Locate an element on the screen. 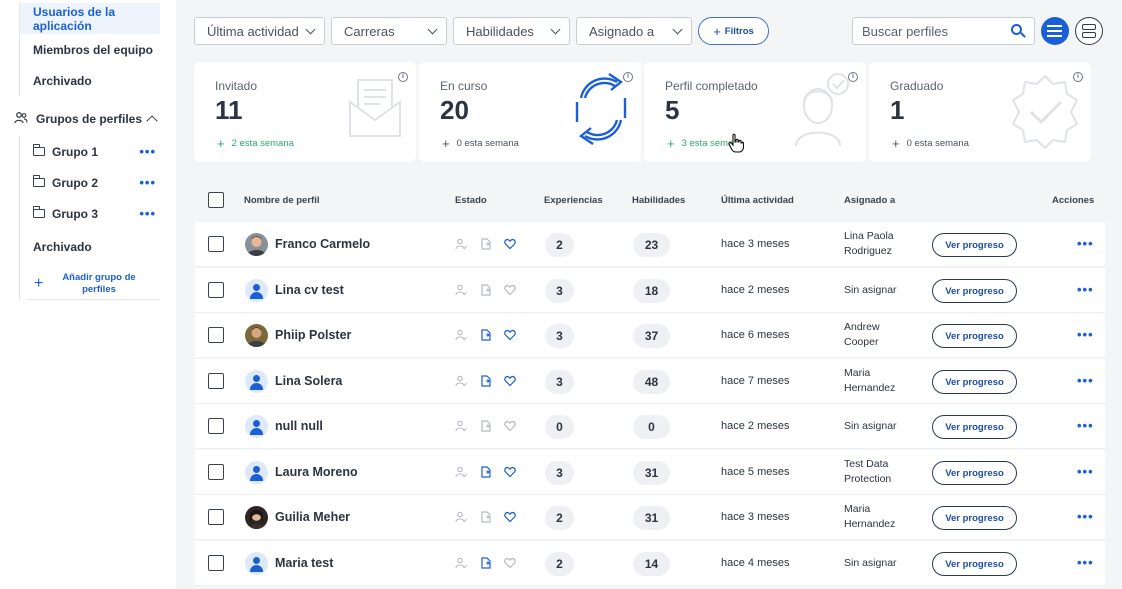  person-check-icon is located at coordinates (822, 110).